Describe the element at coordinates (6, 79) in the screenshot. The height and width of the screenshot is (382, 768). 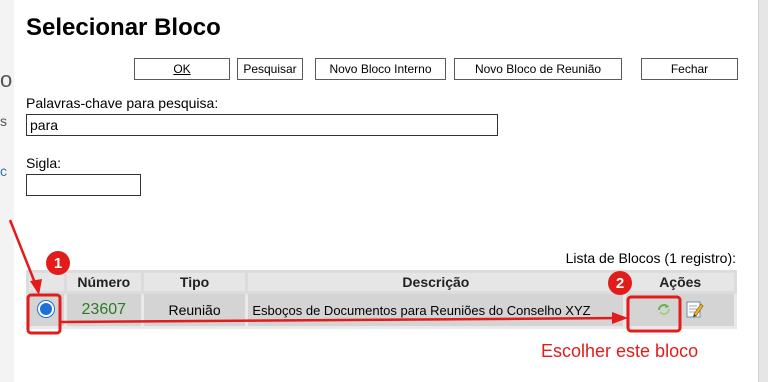
I see `background-glyph: o` at that location.